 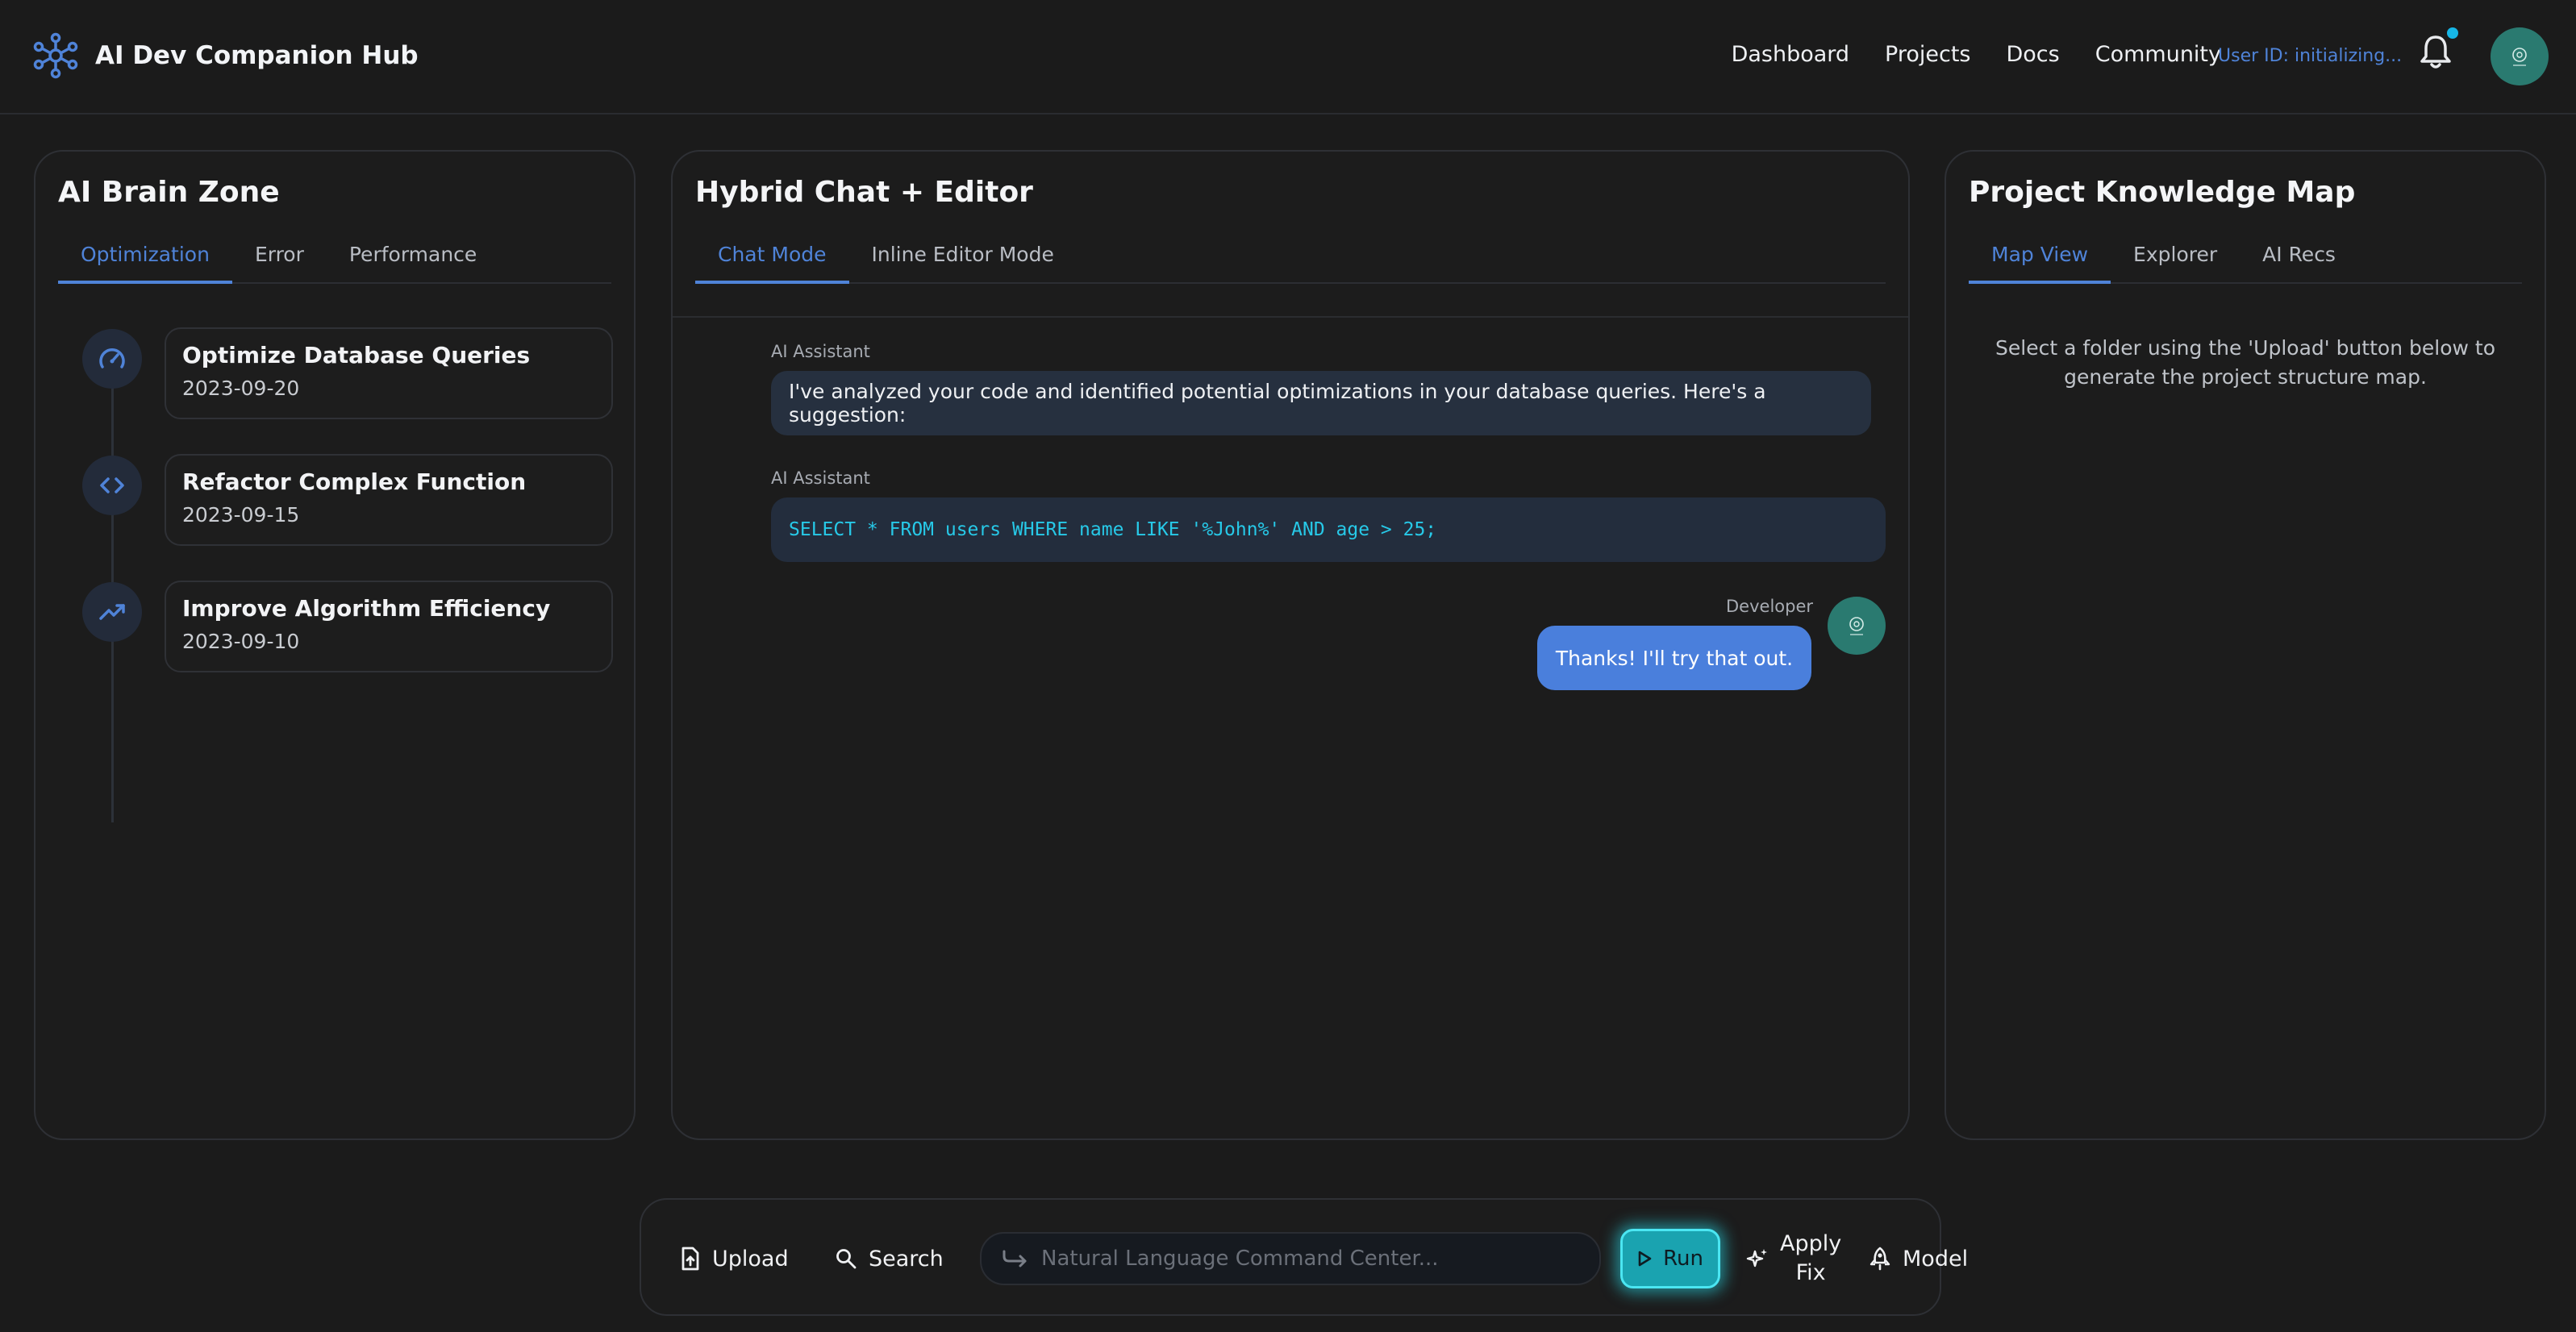 What do you see at coordinates (1811, 1243) in the screenshot?
I see `apply-fix-label-line1: Apply` at bounding box center [1811, 1243].